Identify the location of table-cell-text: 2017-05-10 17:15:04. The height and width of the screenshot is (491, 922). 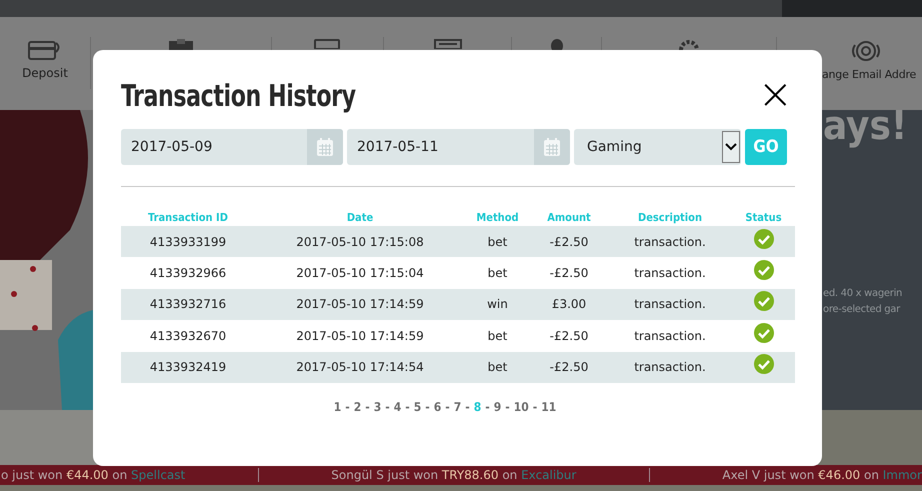
(360, 273).